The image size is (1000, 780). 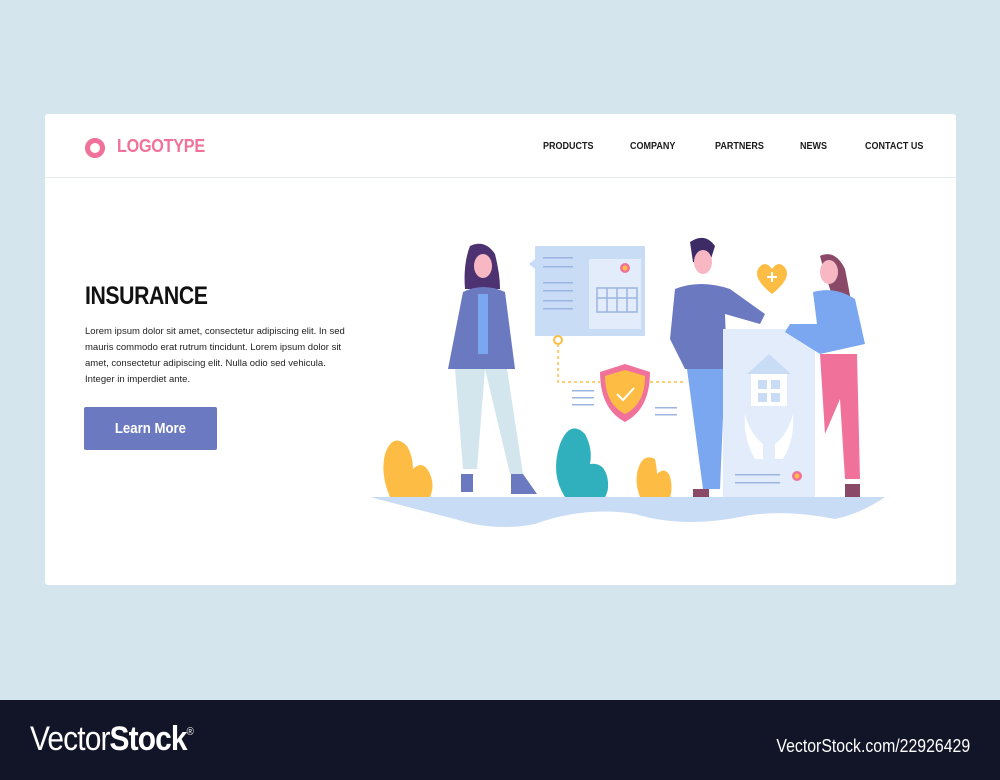 What do you see at coordinates (873, 746) in the screenshot?
I see `image-url: VectorStock.com/22926429` at bounding box center [873, 746].